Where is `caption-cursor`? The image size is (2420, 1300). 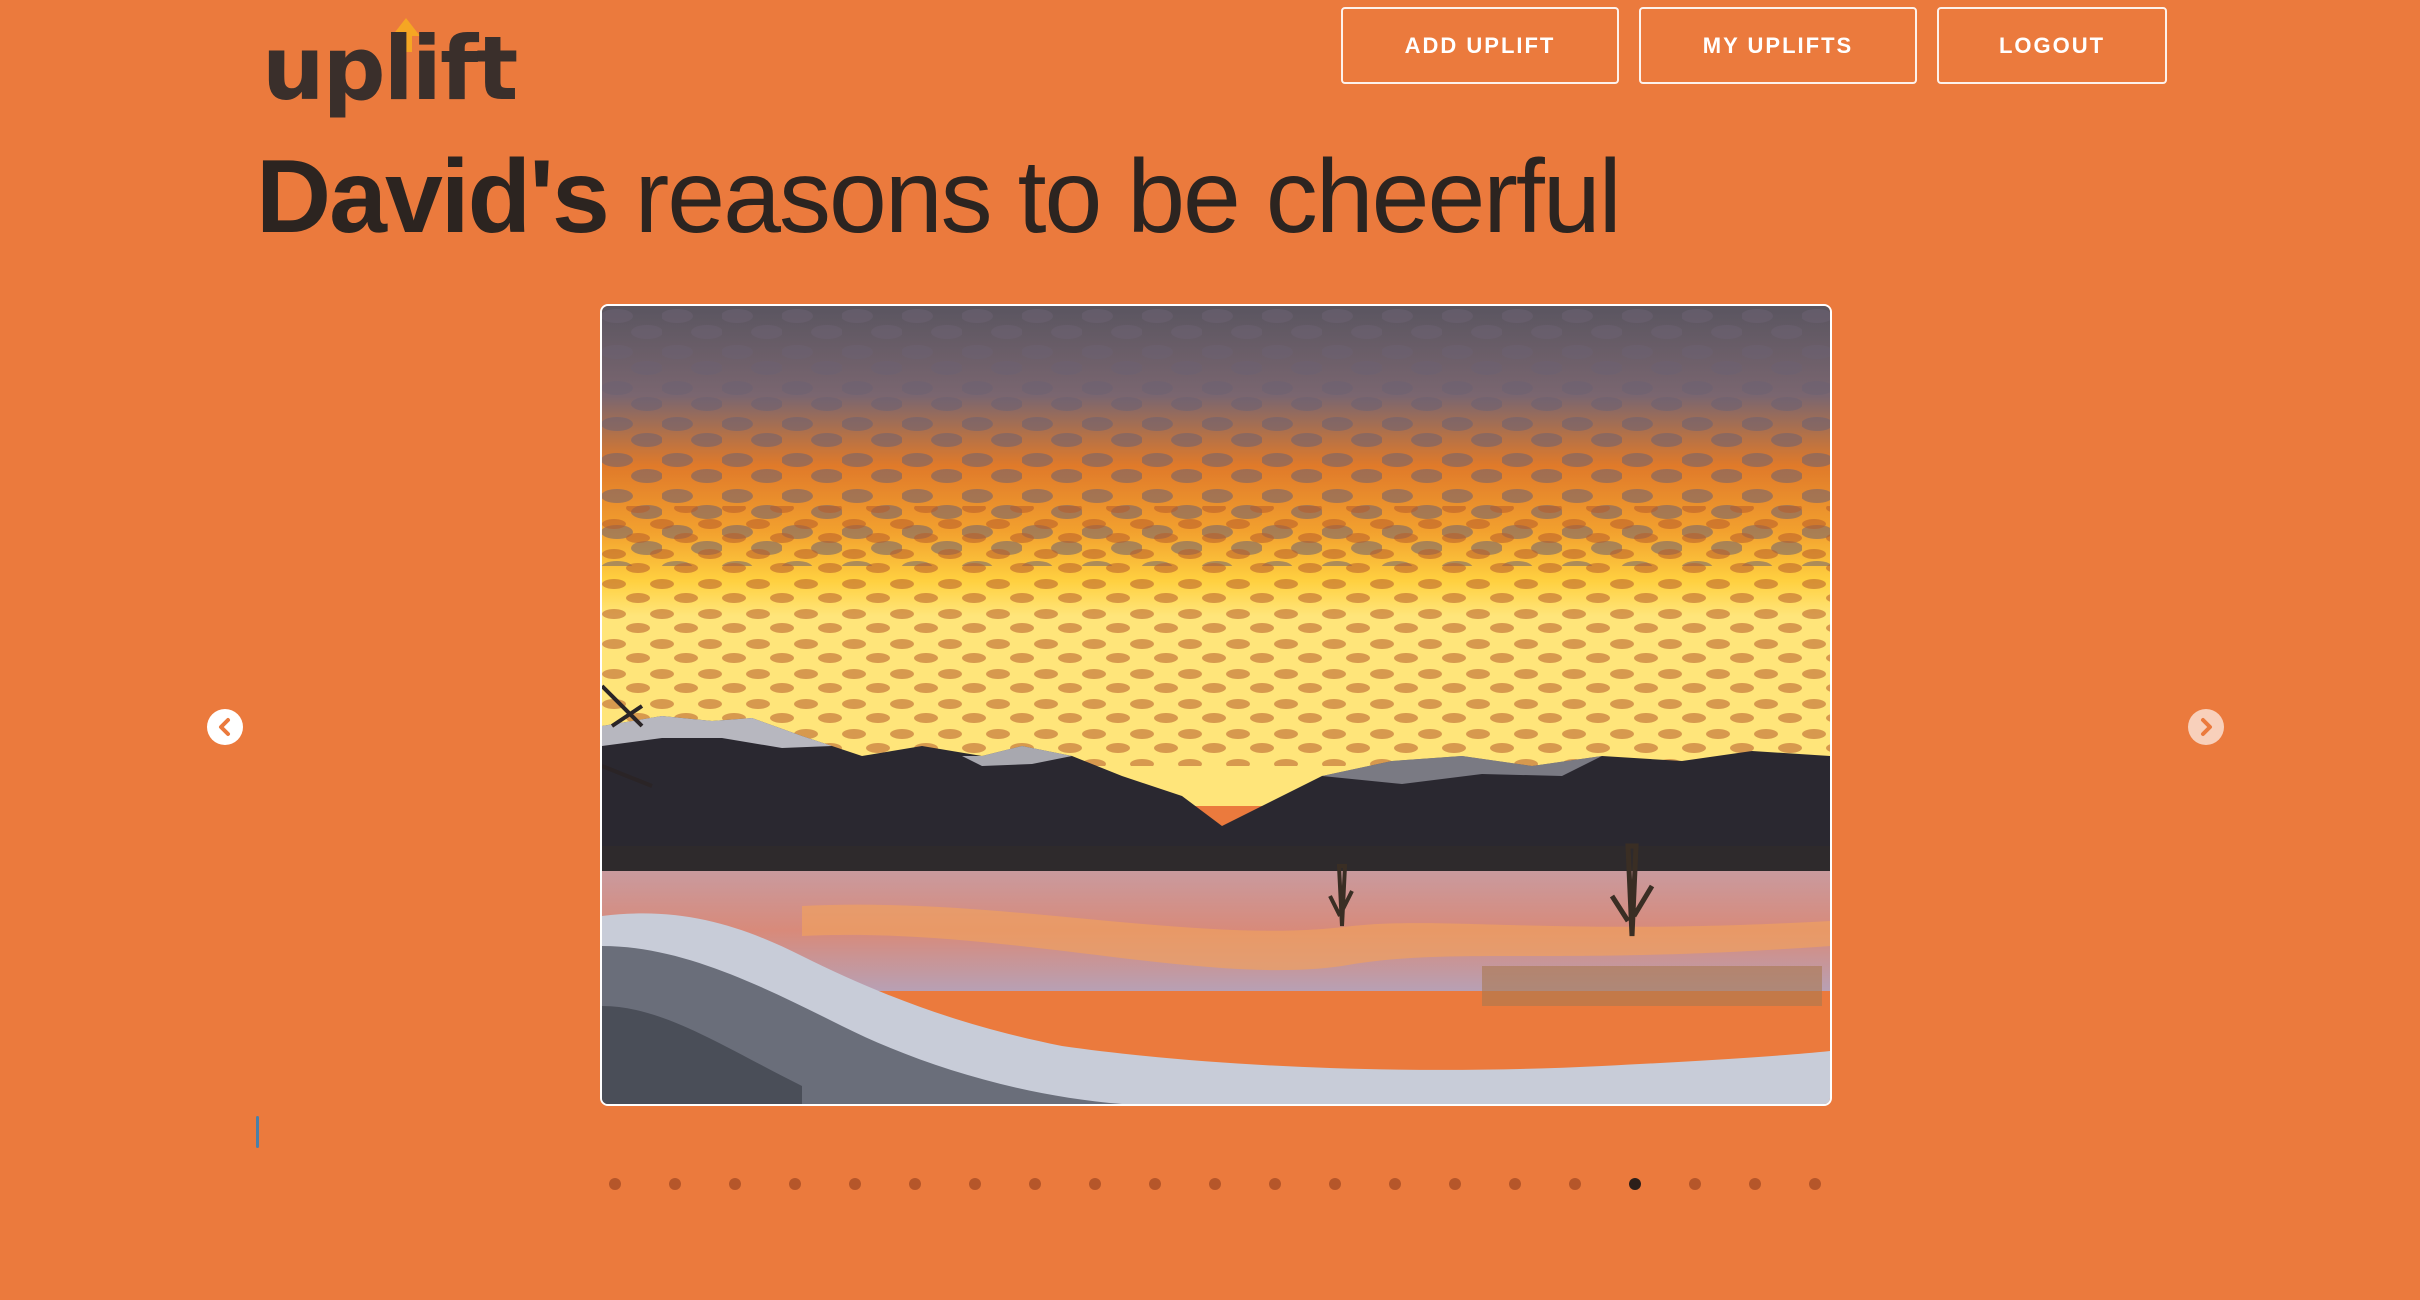
caption-cursor is located at coordinates (257, 1132).